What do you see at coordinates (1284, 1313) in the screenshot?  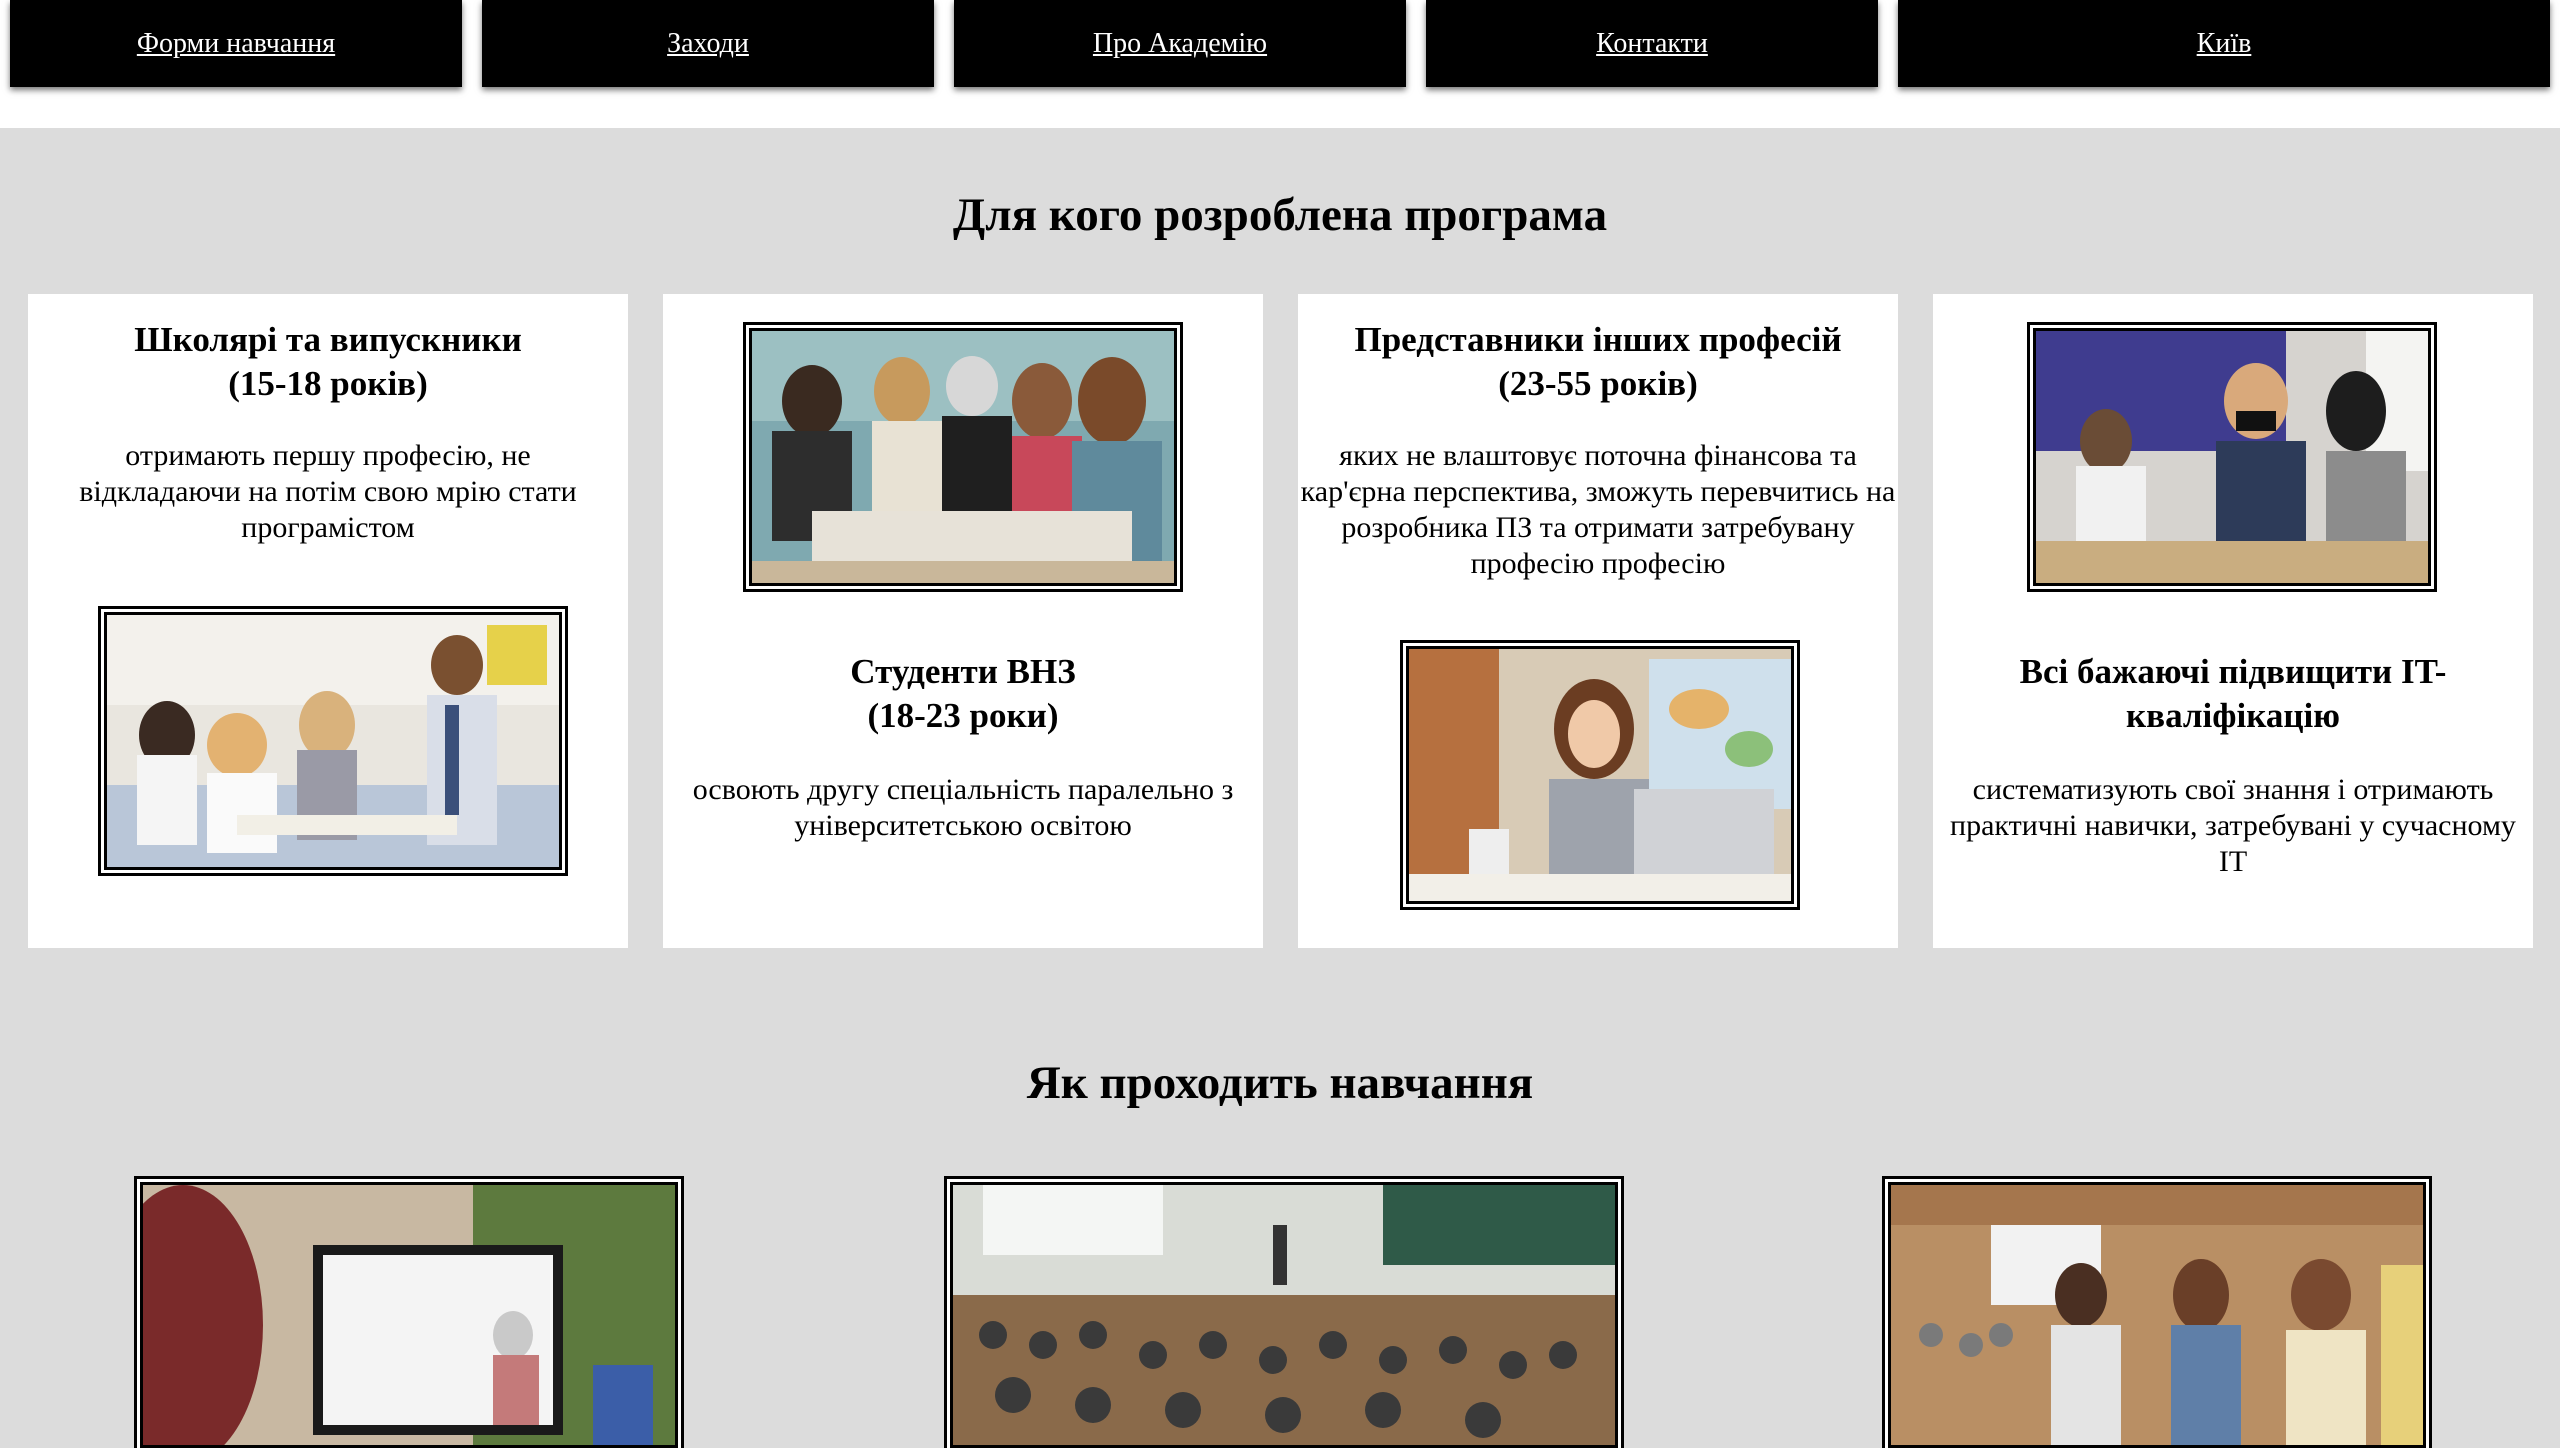 I see `lecture-hall-photo` at bounding box center [1284, 1313].